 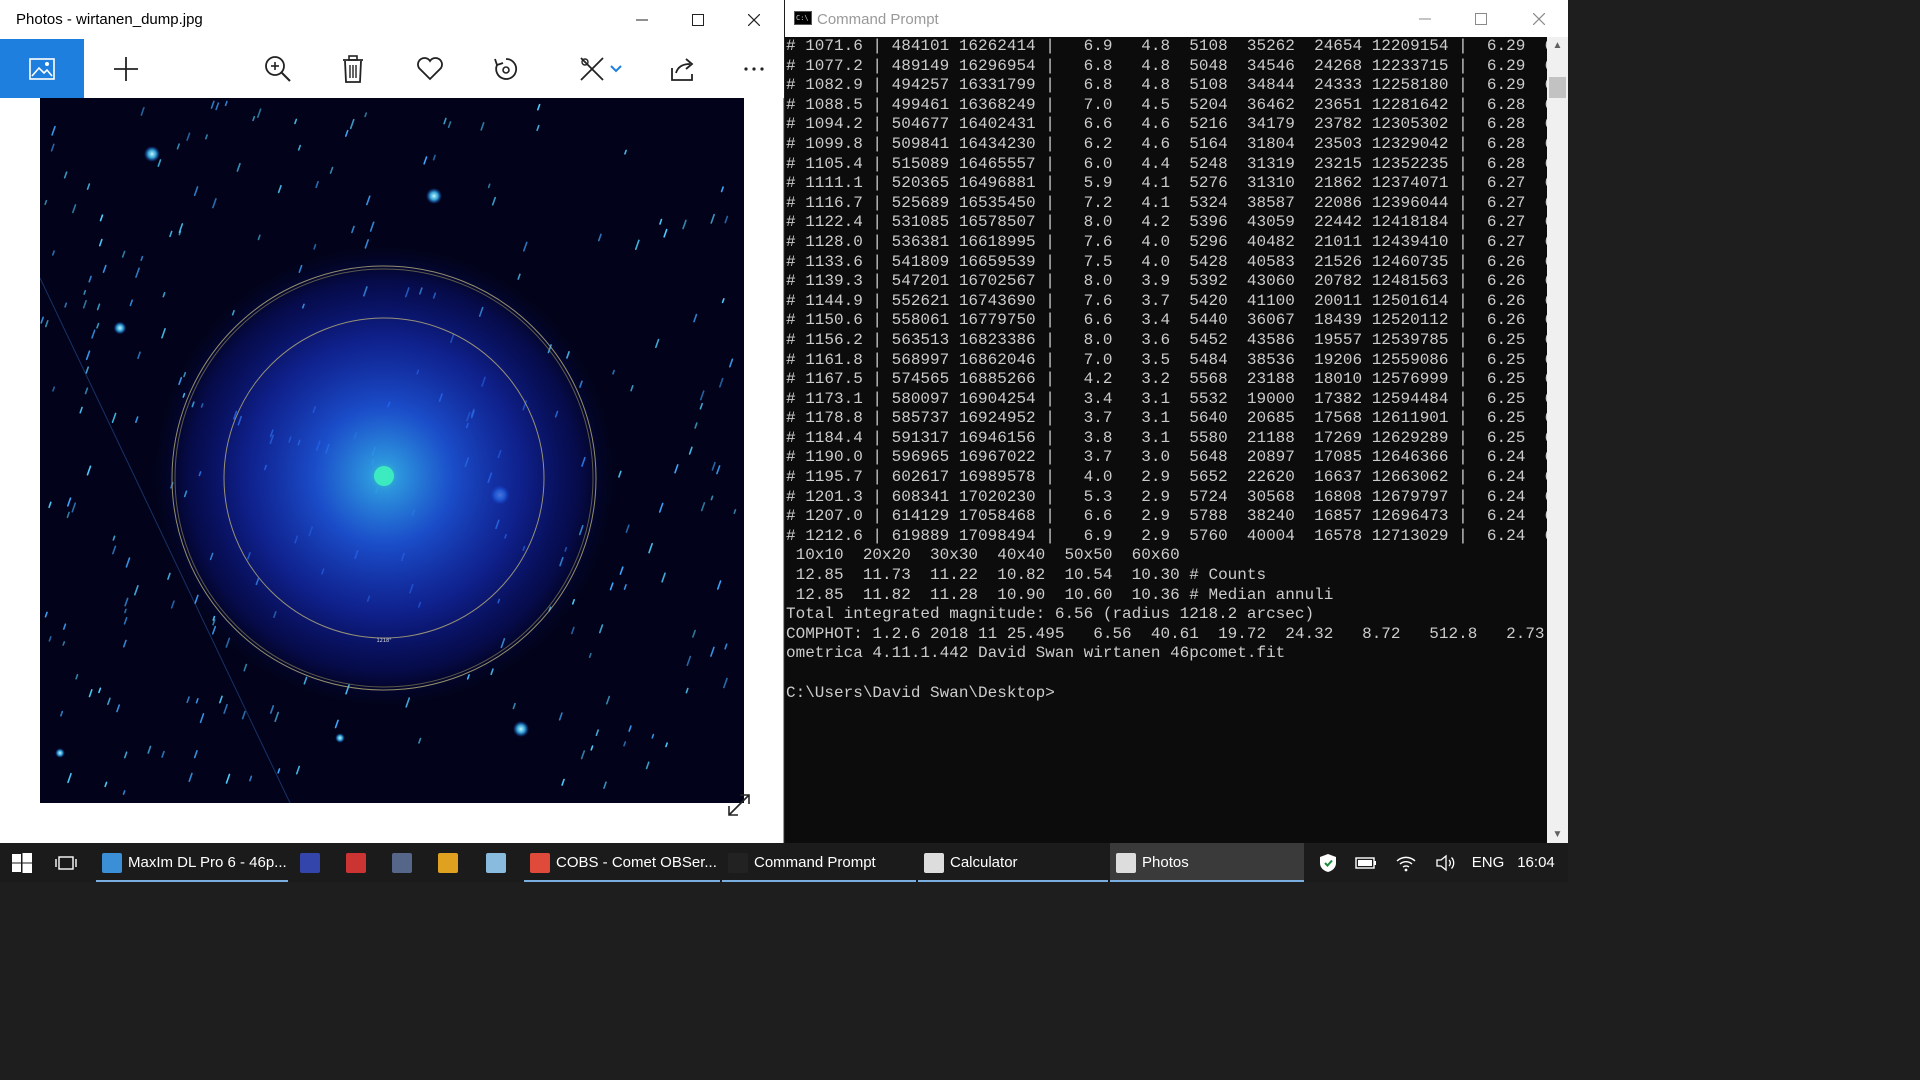 What do you see at coordinates (878, 19) in the screenshot?
I see `cmd-window-title: Command Prompt` at bounding box center [878, 19].